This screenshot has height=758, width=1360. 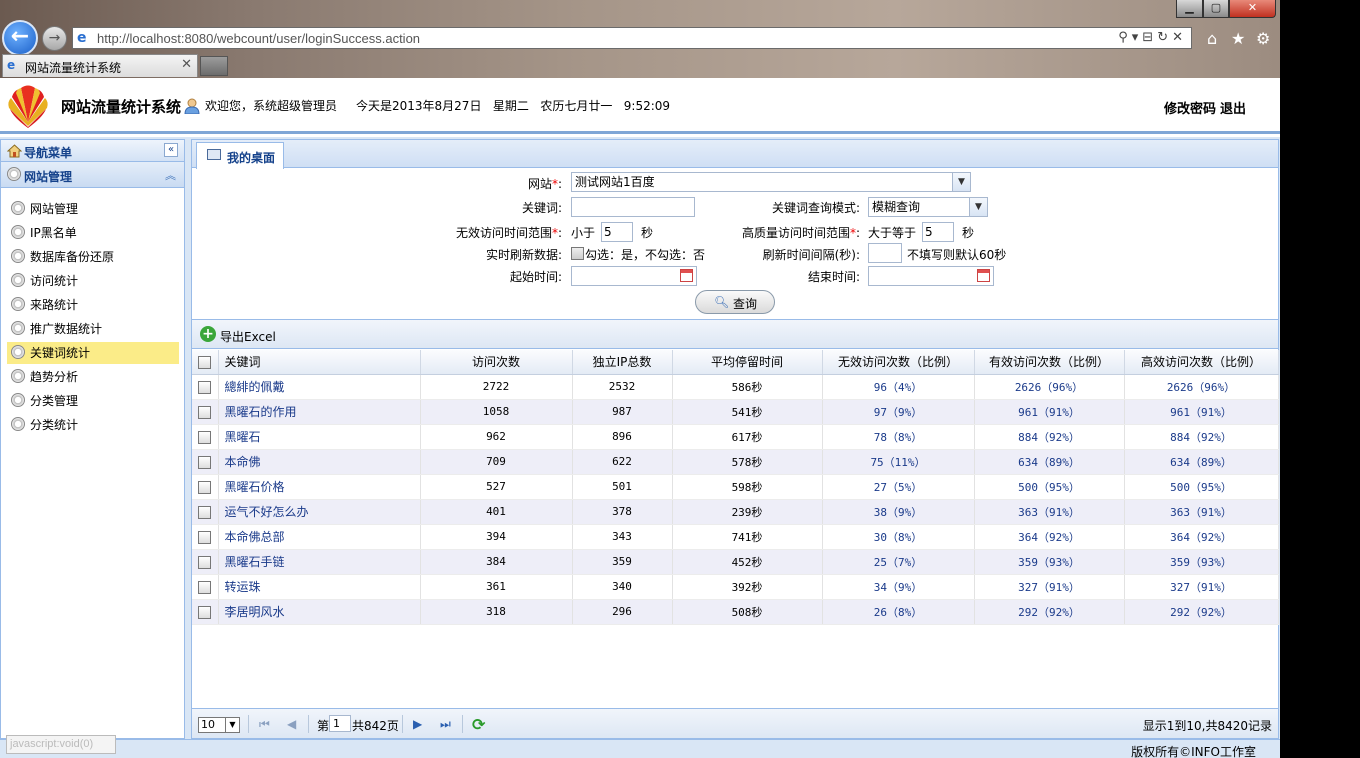 I want to click on keyword-cell: 黑曜石价格, so click(x=319, y=487).